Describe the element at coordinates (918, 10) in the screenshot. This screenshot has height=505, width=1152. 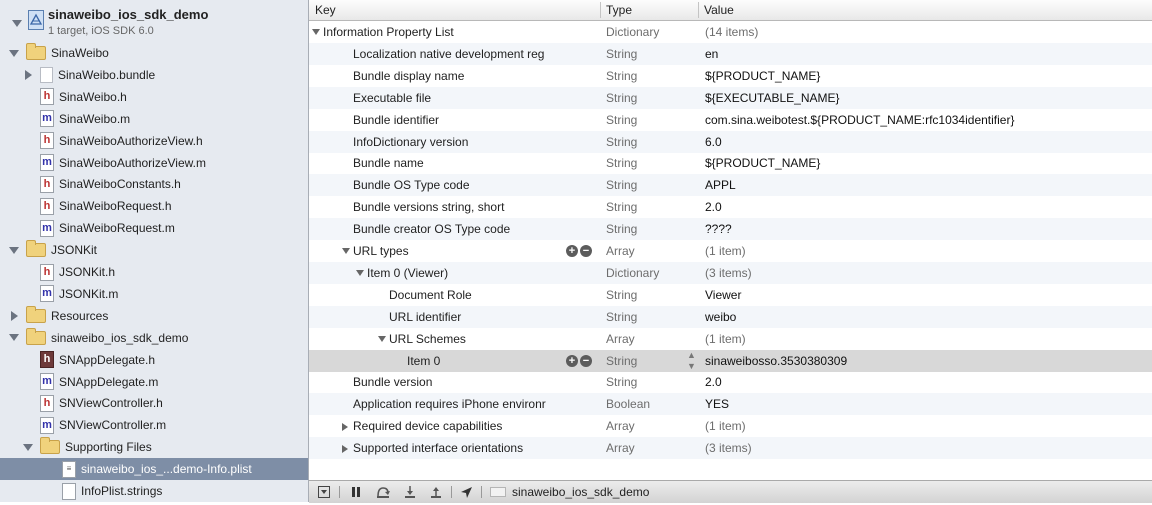
I see `value-column-header: Value` at that location.